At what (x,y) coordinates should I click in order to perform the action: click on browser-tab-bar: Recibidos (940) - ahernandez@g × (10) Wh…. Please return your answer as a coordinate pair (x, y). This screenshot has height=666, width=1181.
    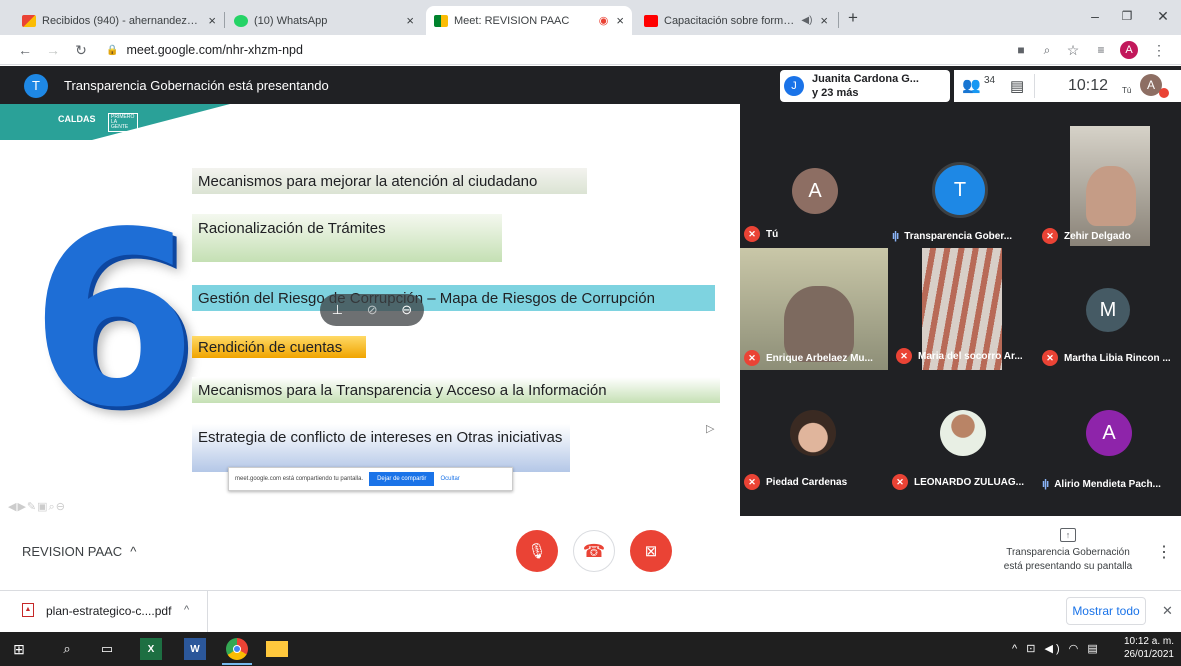
    Looking at the image, I should click on (590, 17).